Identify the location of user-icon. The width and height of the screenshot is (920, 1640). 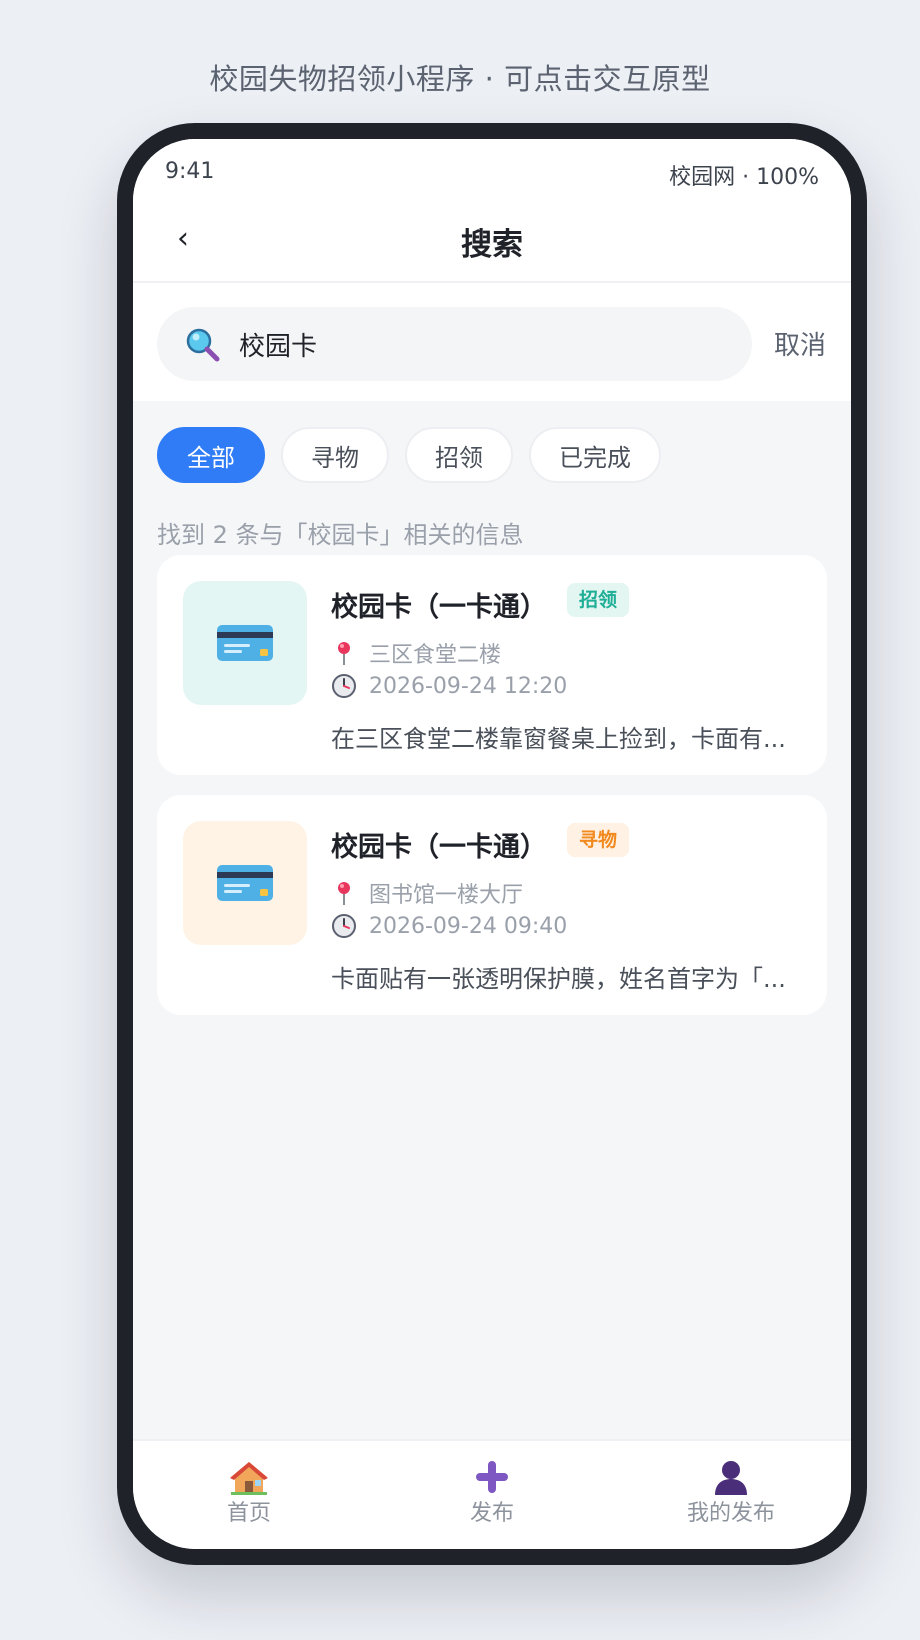
(731, 1478).